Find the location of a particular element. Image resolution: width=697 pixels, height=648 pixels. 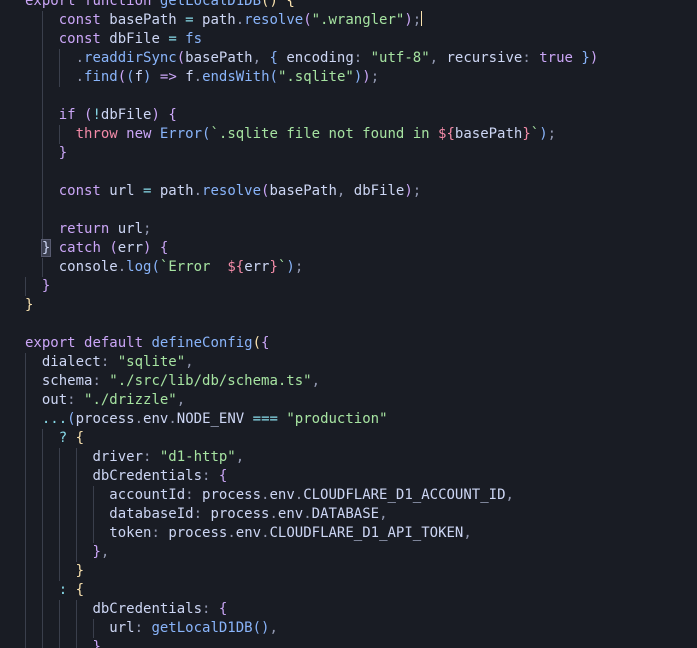

code-line: return url; is located at coordinates (348, 229).